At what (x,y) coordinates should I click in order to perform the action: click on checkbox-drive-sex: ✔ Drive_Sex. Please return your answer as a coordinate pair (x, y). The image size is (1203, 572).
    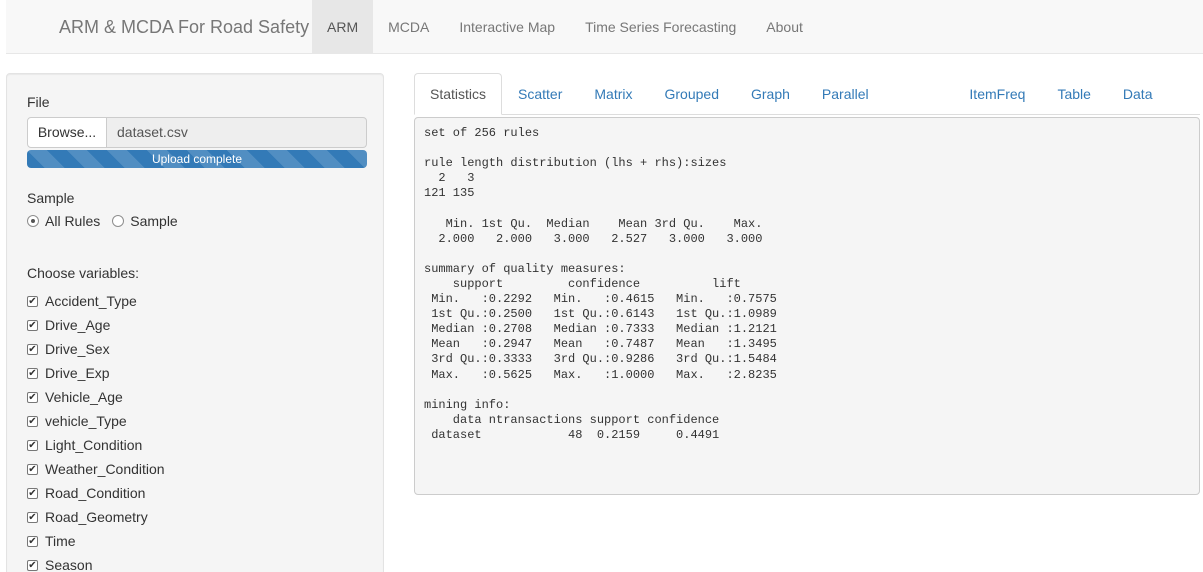
    Looking at the image, I should click on (96, 349).